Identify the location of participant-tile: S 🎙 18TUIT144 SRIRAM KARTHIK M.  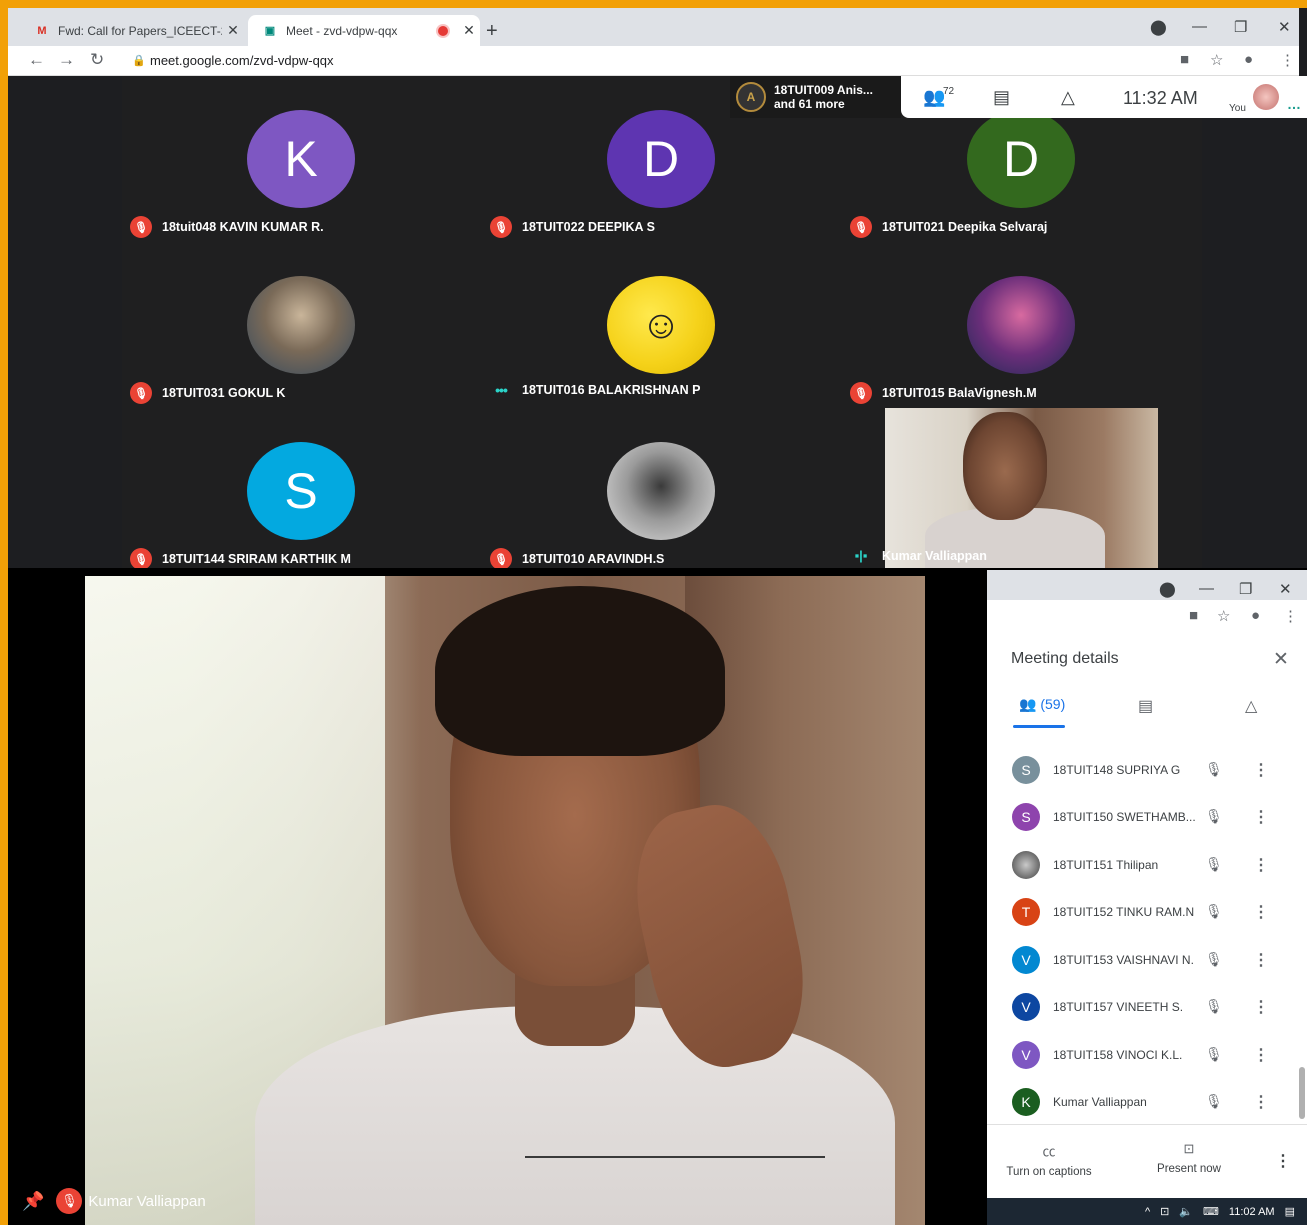
(302, 491).